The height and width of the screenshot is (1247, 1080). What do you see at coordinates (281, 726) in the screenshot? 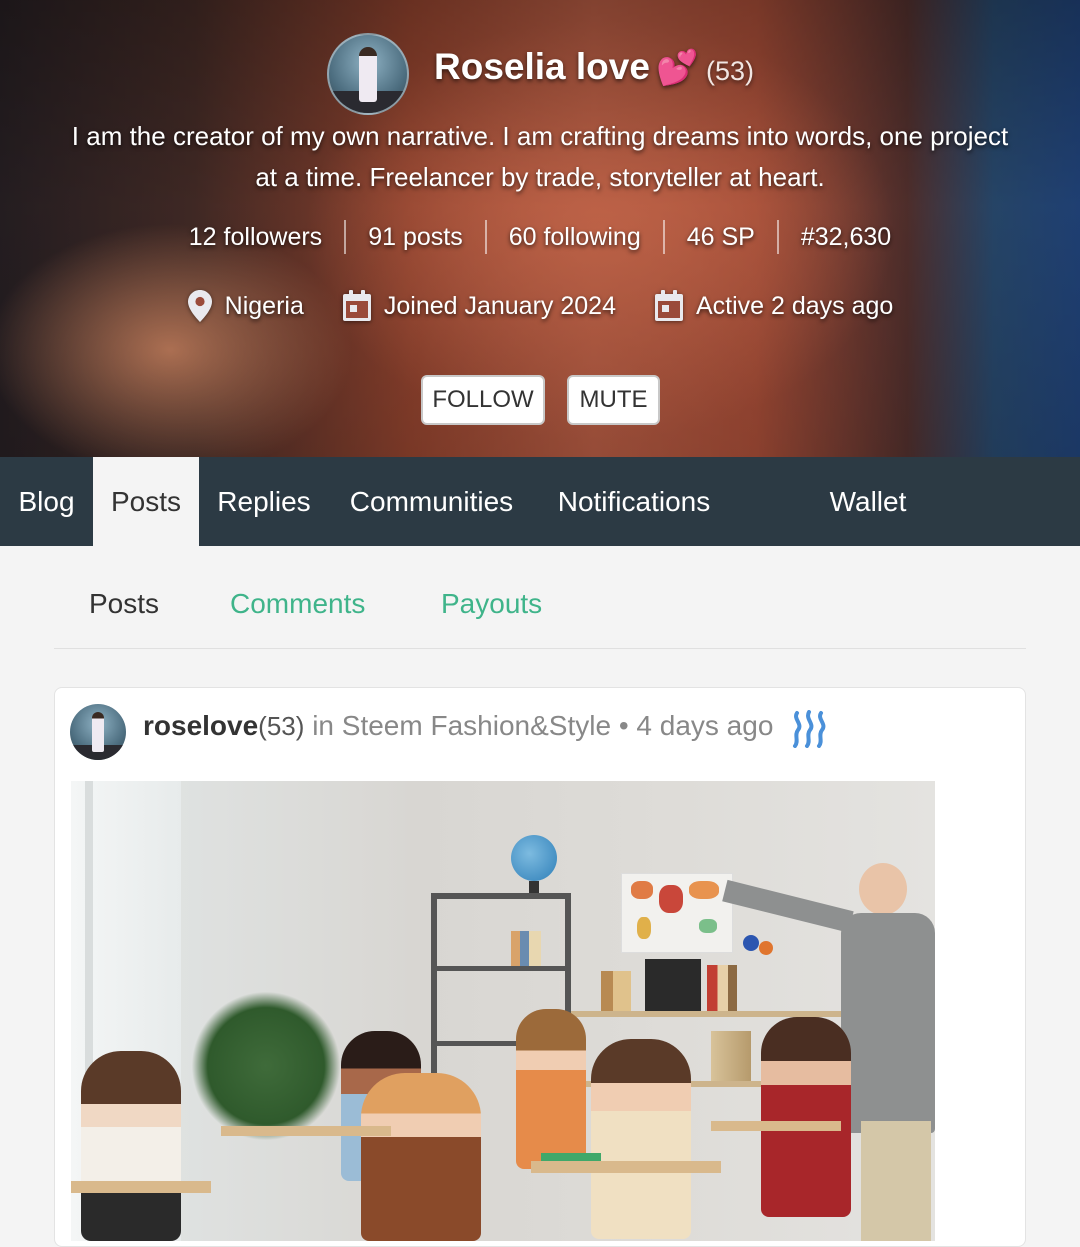
I see `post-author-rep: (53)` at bounding box center [281, 726].